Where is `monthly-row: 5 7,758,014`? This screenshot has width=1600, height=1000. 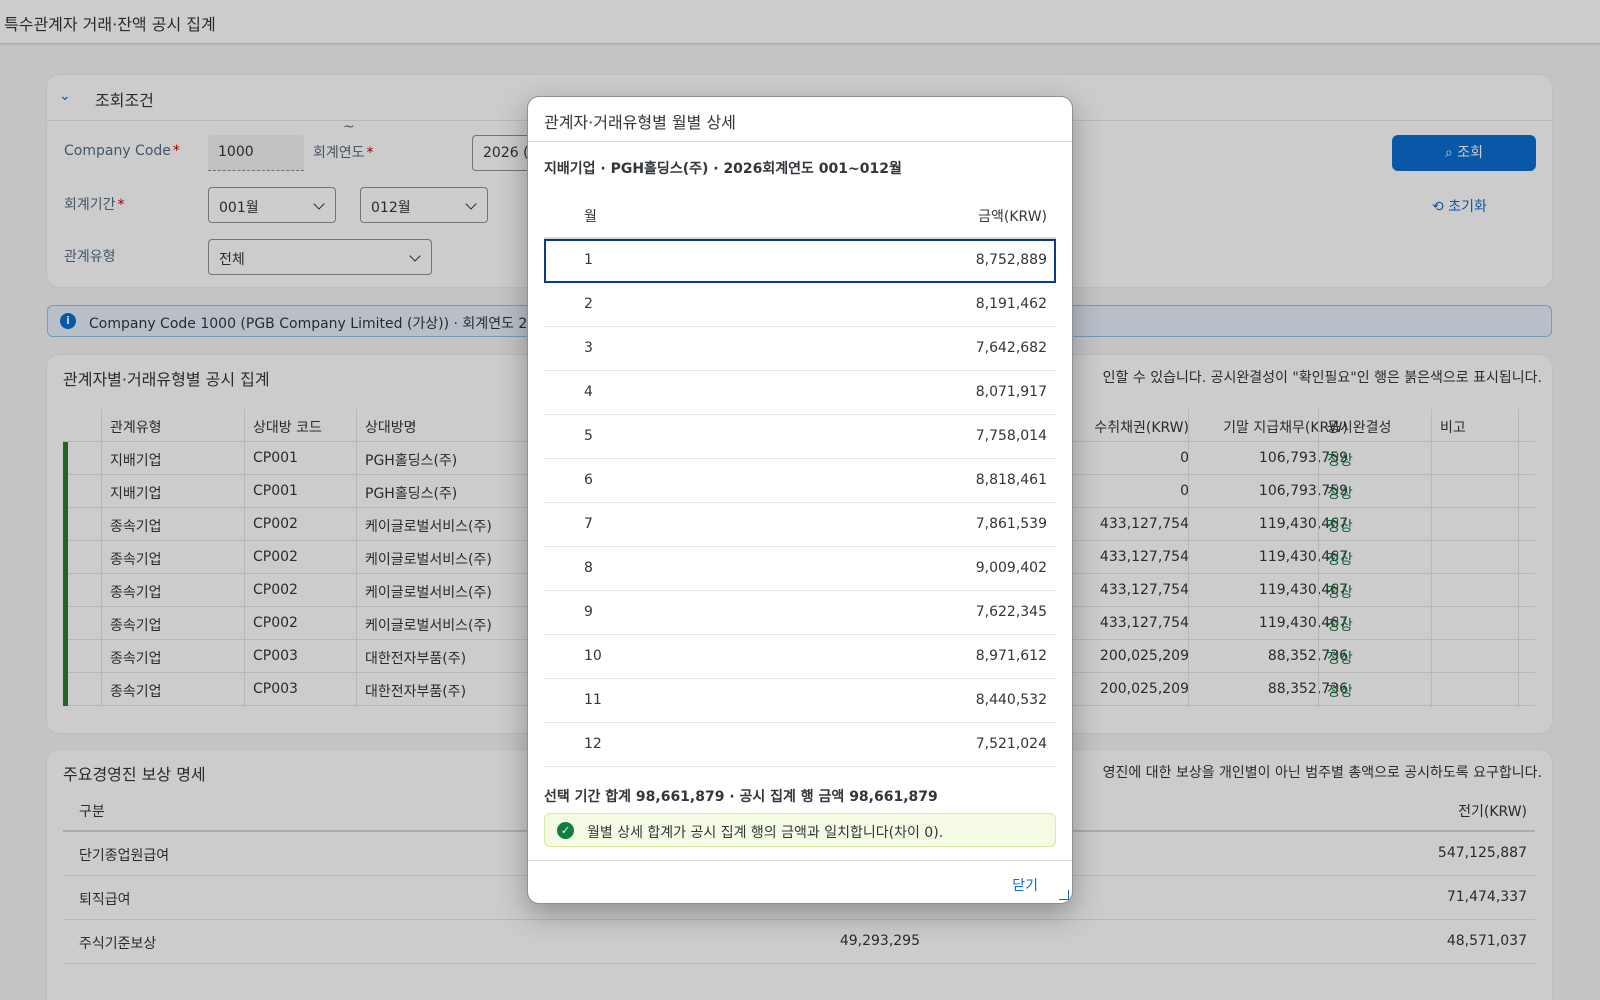 monthly-row: 5 7,758,014 is located at coordinates (800, 437).